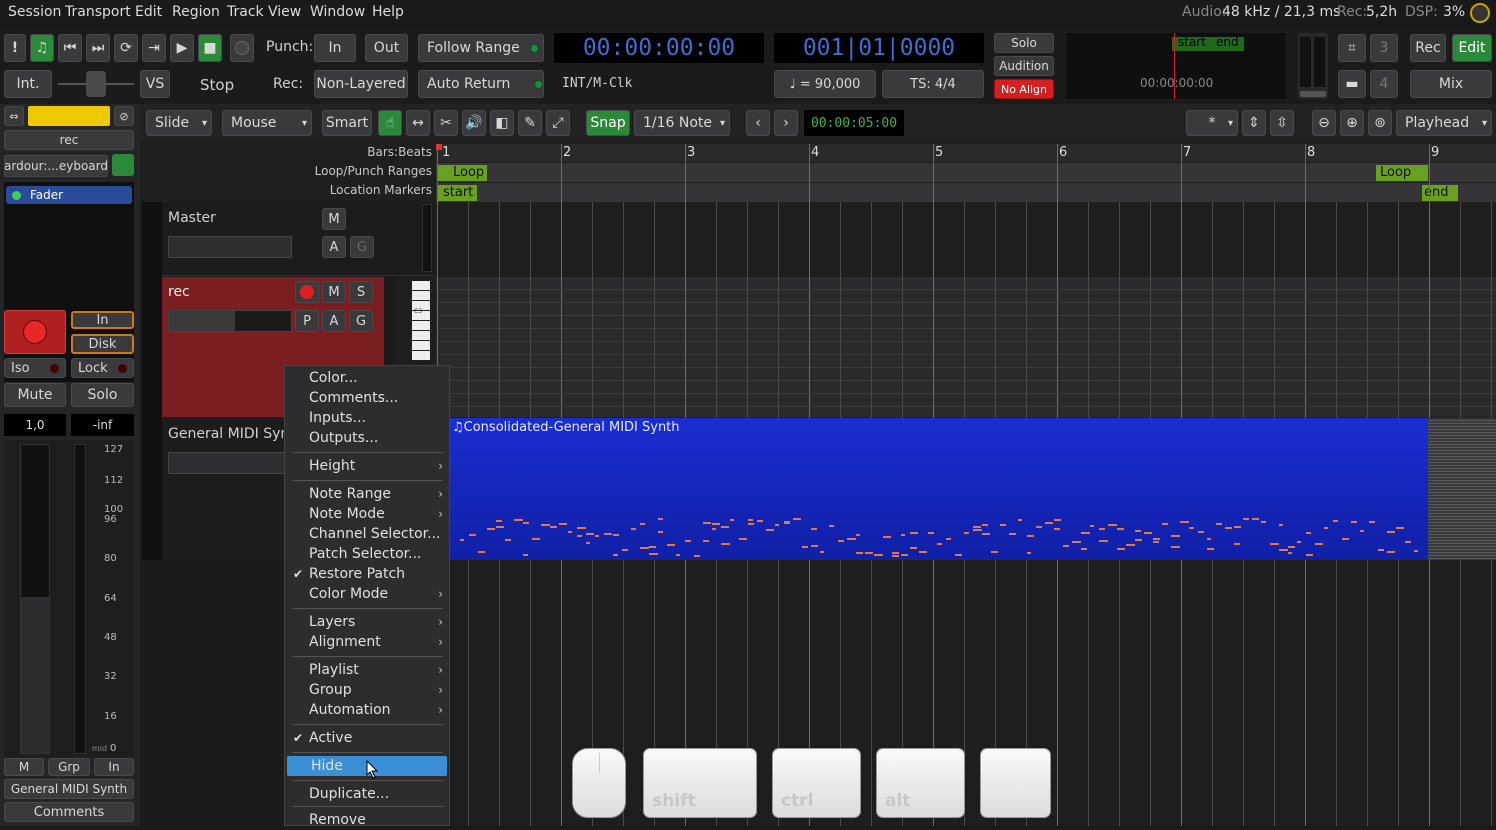 The width and height of the screenshot is (1496, 830). I want to click on menu-item-alignment: Alignment ›, so click(367, 642).